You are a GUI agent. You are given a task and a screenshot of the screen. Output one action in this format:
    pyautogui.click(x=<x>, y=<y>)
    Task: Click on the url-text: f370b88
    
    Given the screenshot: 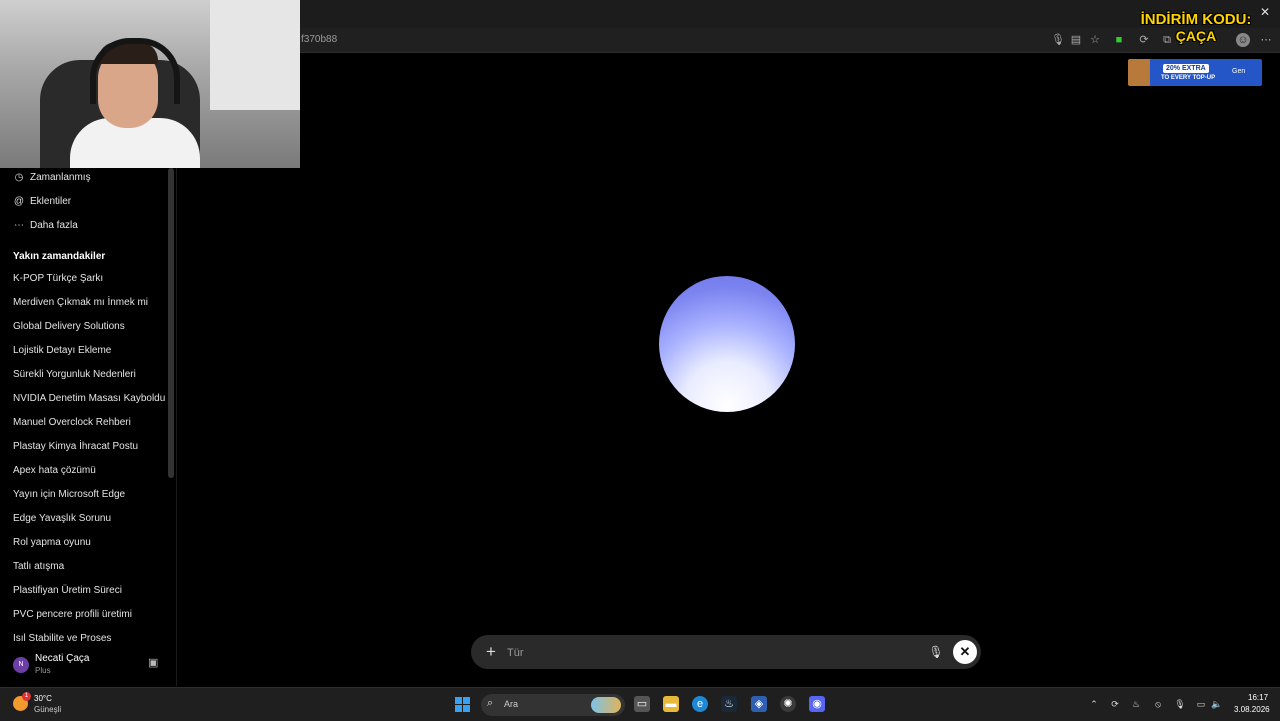 What is the action you would take?
    pyautogui.click(x=319, y=39)
    